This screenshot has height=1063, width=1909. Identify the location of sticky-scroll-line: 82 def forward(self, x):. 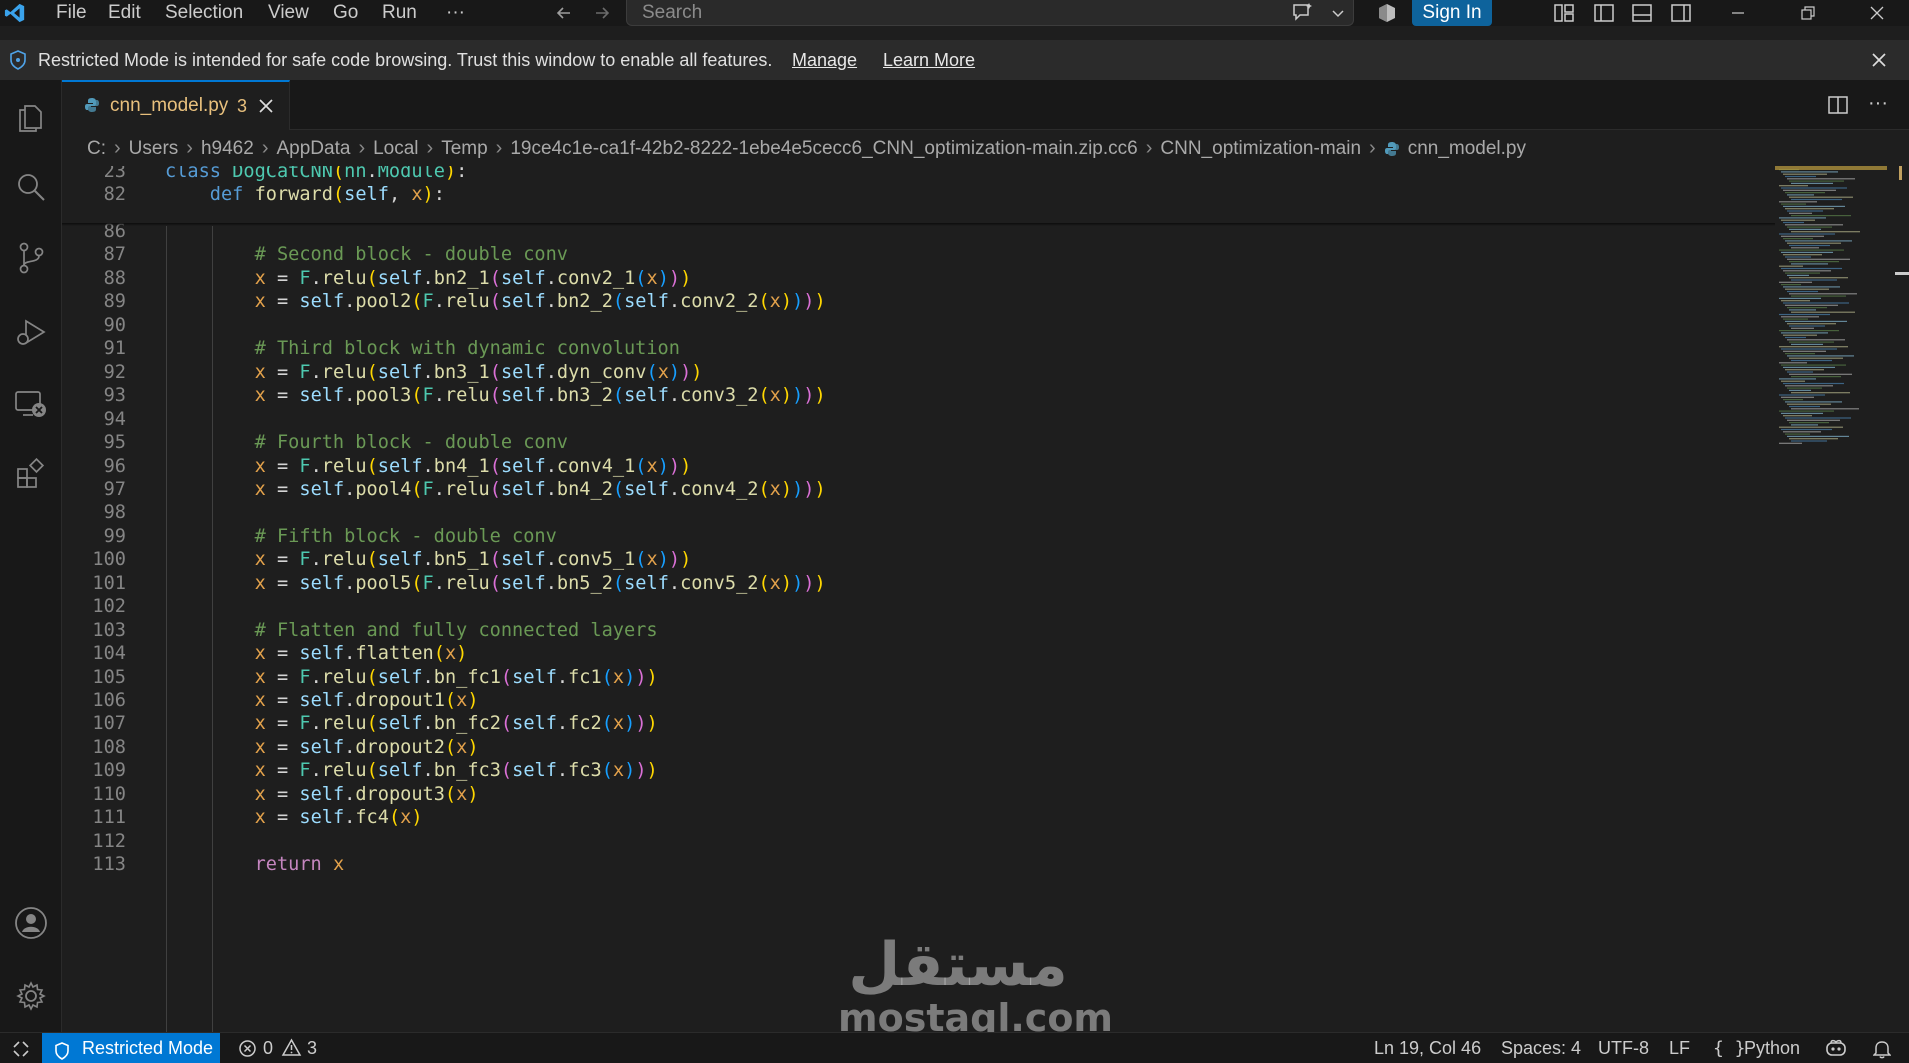
(912, 195).